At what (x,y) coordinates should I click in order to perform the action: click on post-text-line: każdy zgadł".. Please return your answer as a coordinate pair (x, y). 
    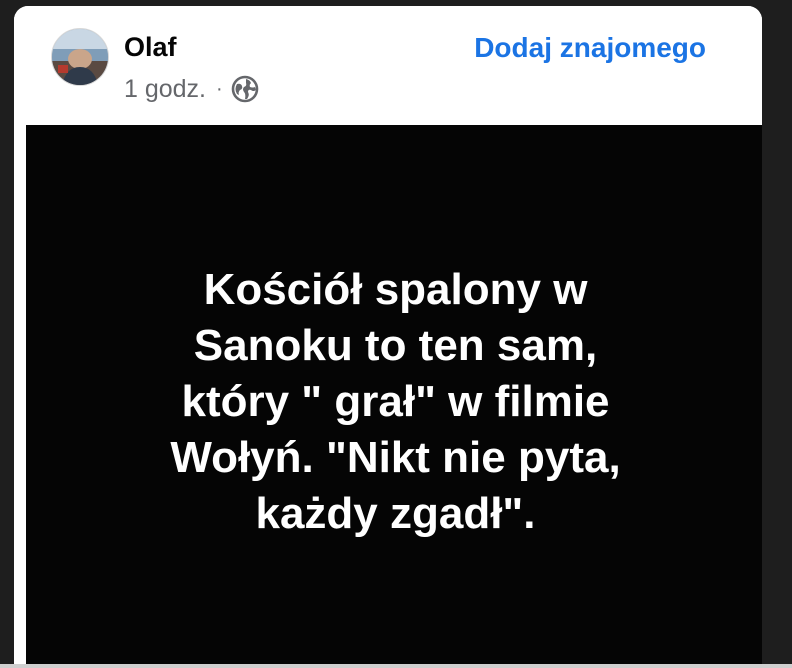
    Looking at the image, I should click on (395, 513).